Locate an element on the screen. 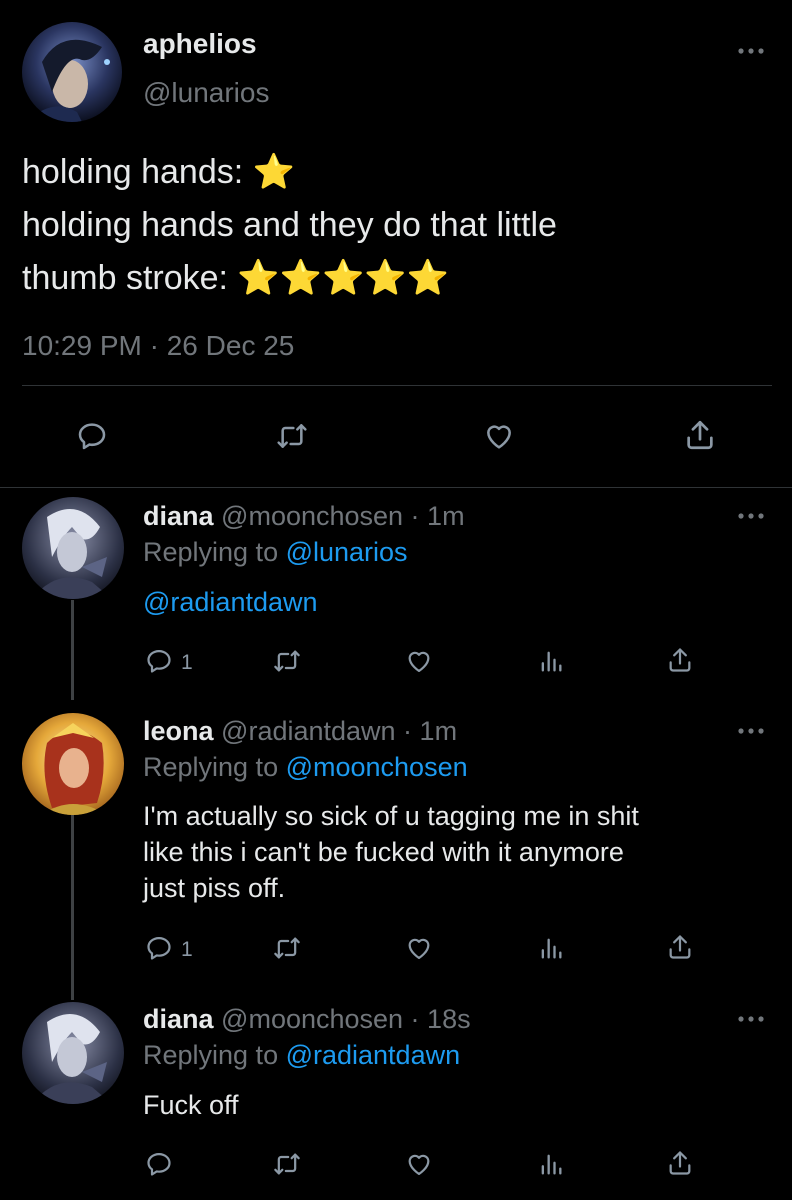 The image size is (792, 1200). reply-text-line: just piss off. is located at coordinates (214, 888).